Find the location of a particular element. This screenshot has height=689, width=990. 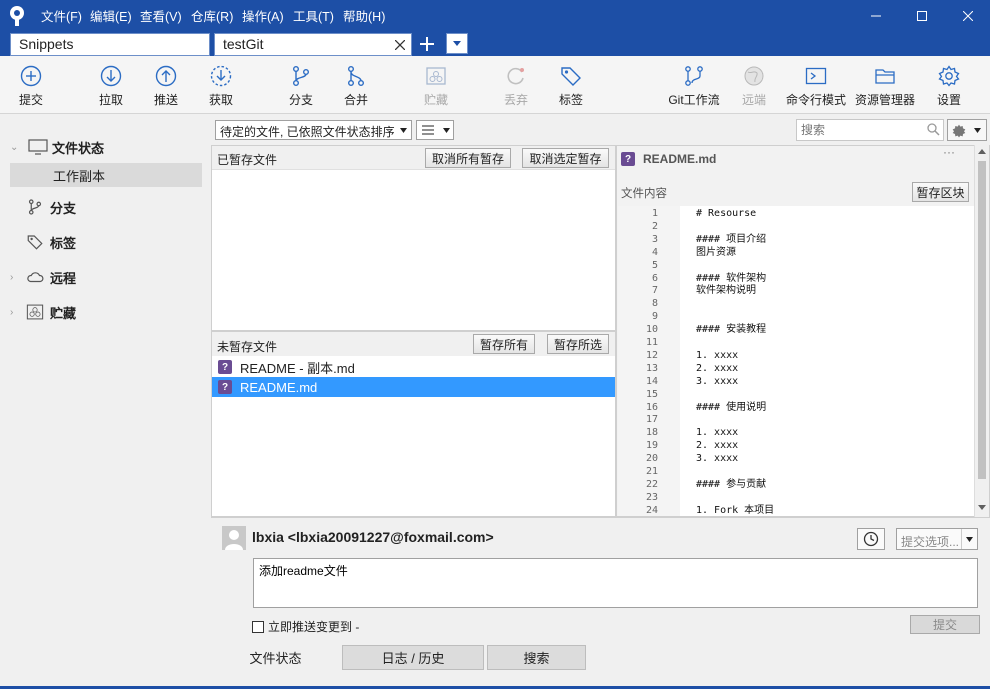

explorer-label: 资源管理器 is located at coordinates (884, 100).